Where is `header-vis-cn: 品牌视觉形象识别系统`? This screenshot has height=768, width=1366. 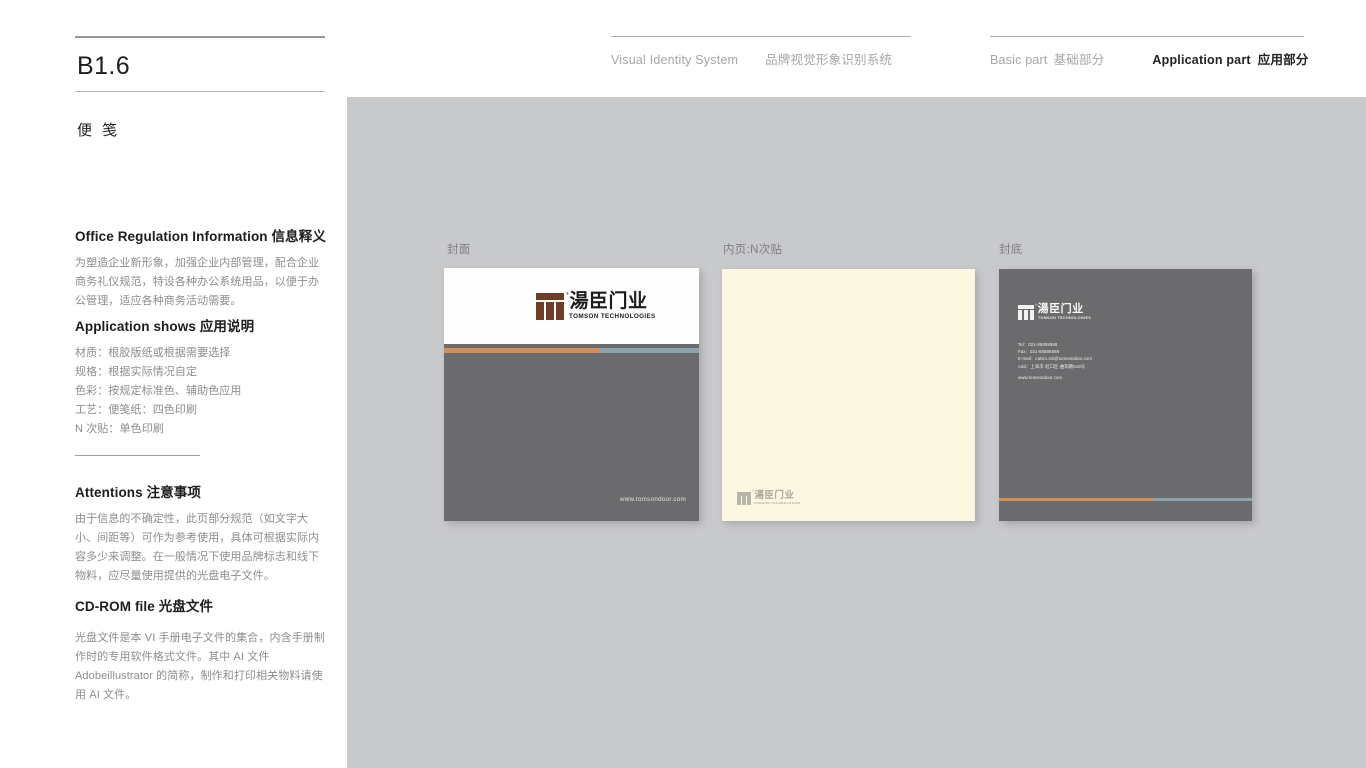 header-vis-cn: 品牌视觉形象识别系统 is located at coordinates (829, 60).